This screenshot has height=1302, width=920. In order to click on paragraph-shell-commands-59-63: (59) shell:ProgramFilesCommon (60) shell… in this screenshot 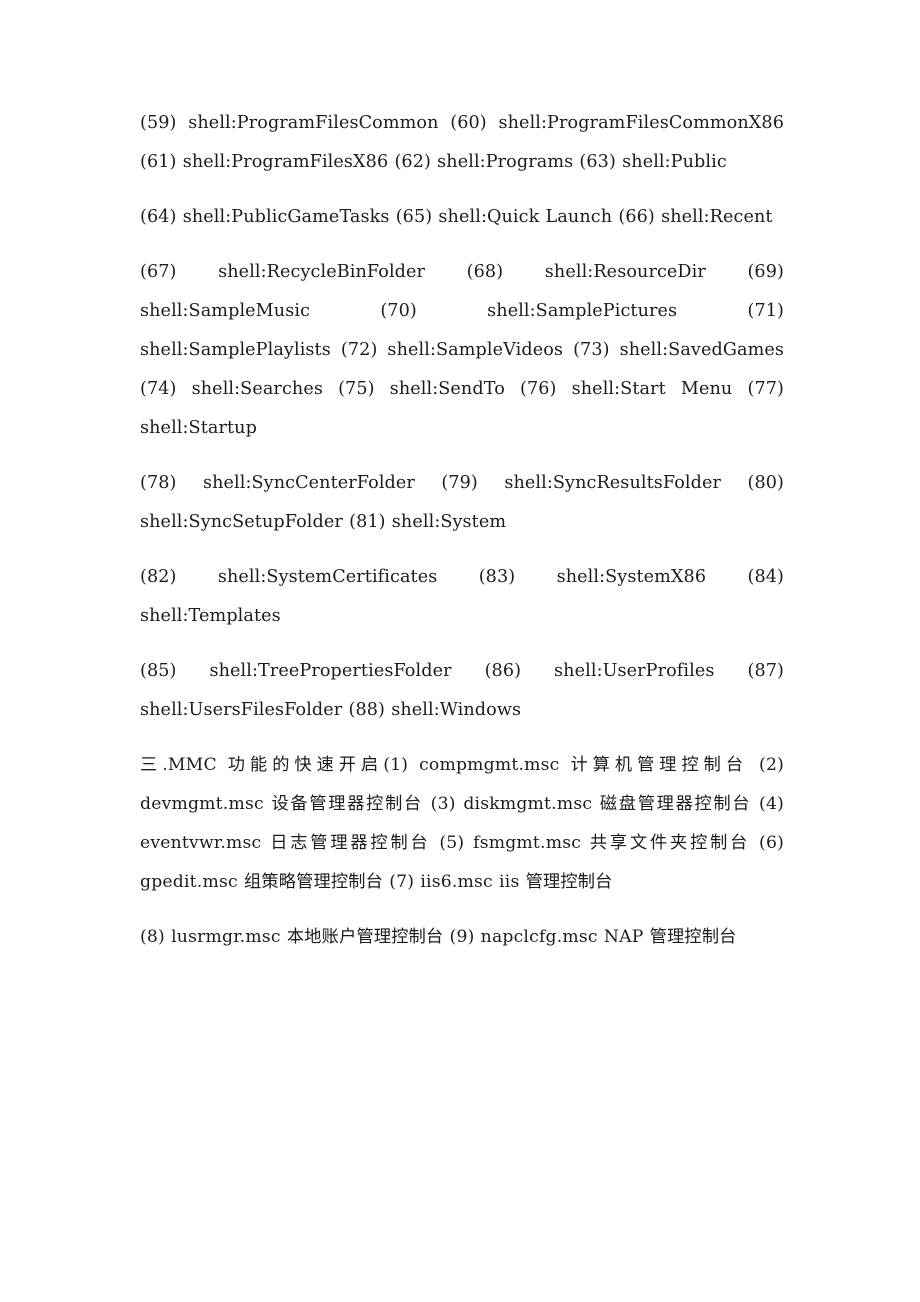, I will do `click(462, 142)`.